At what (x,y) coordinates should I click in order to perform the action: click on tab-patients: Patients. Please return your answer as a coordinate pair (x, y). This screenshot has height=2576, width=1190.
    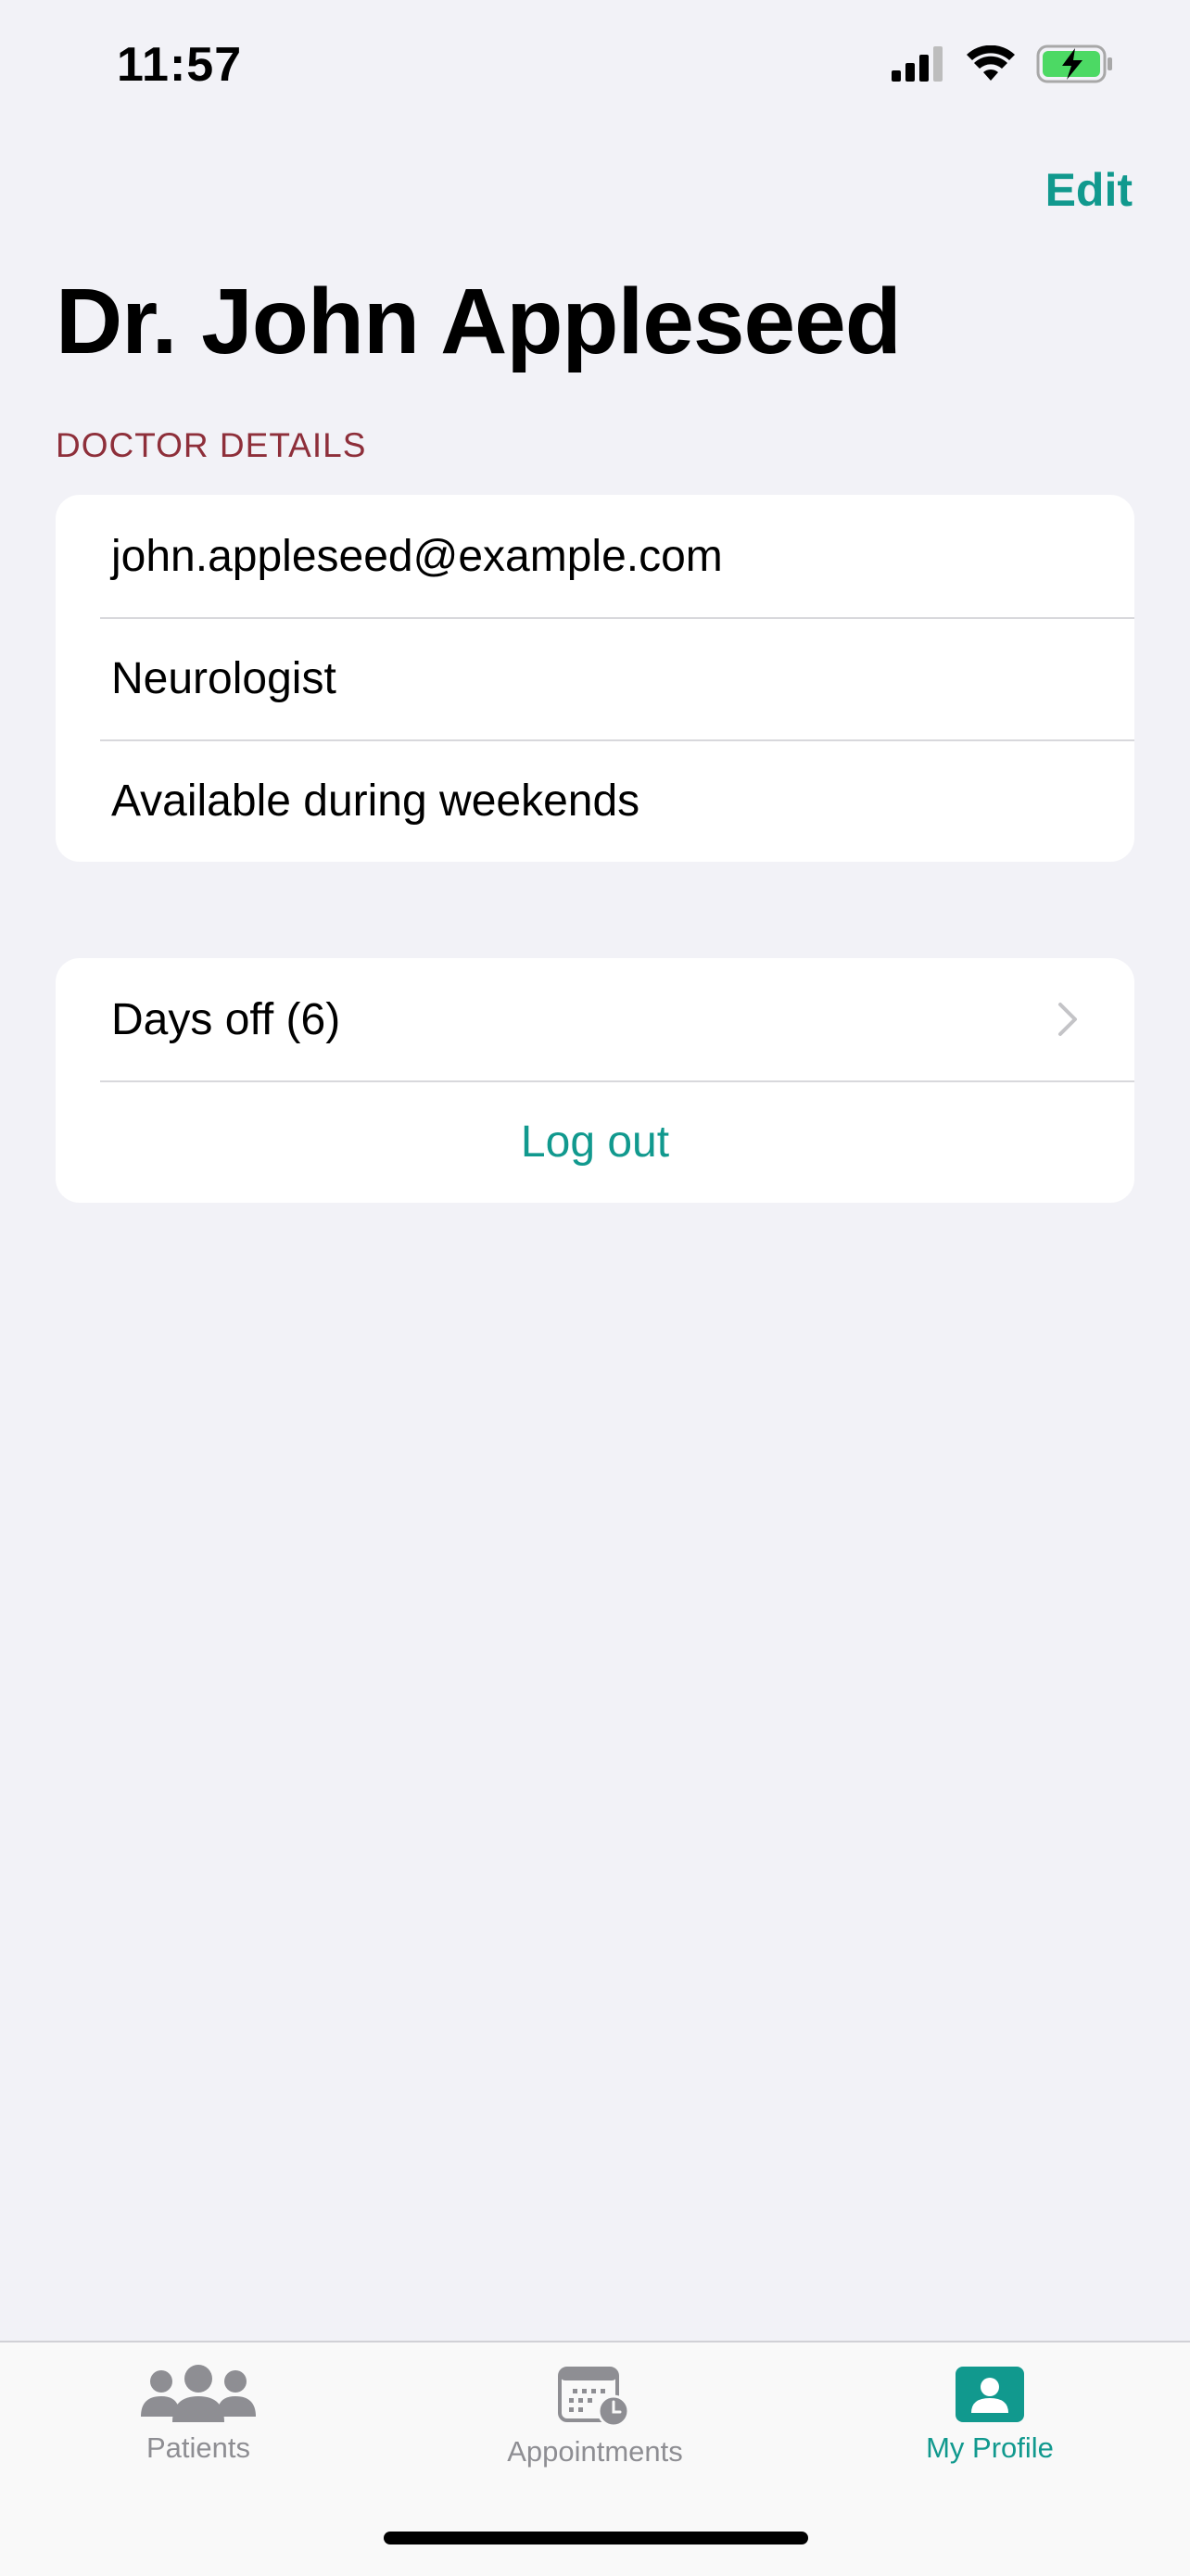
    Looking at the image, I should click on (198, 2415).